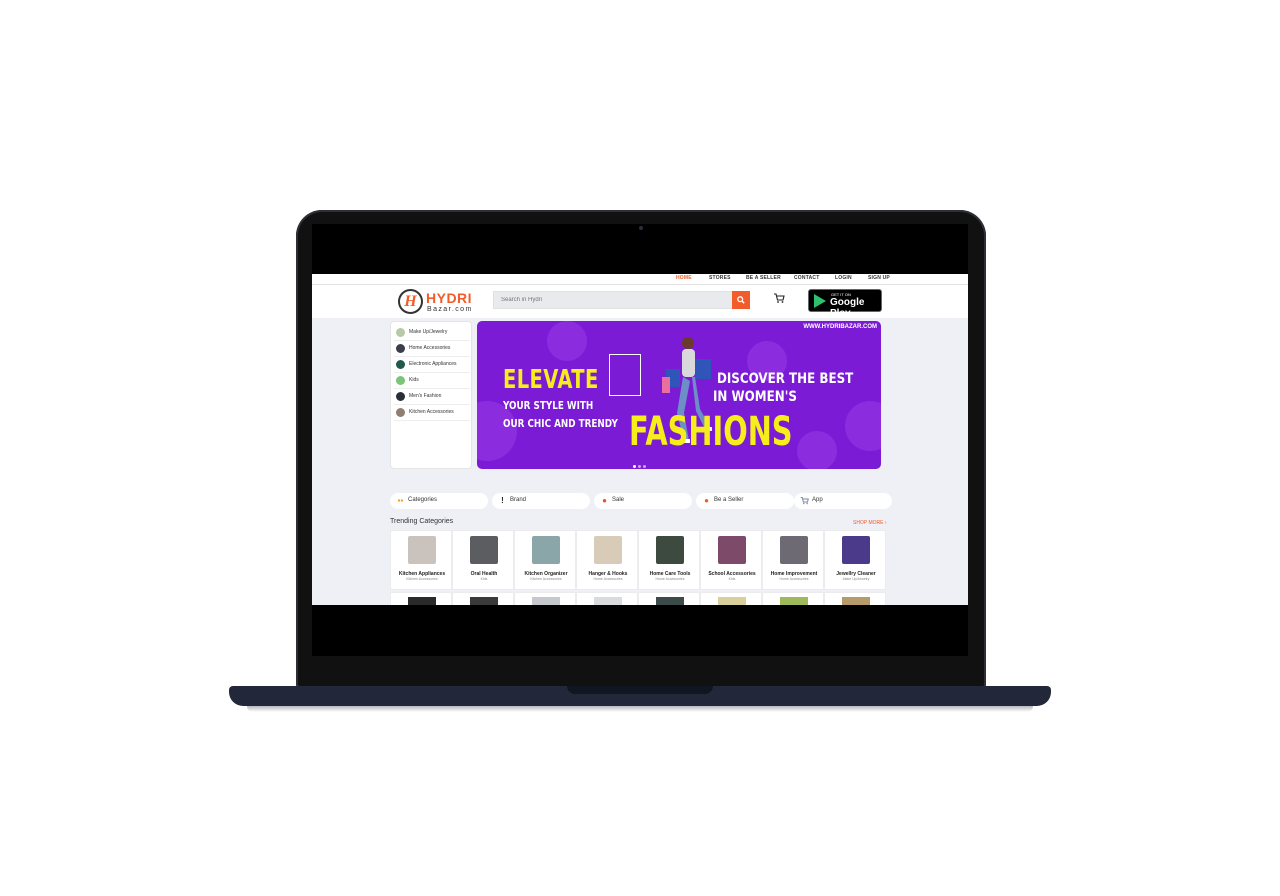 This screenshot has width=1280, height=896. Describe the element at coordinates (669, 560) in the screenshot. I see `category-card: Home Care Tools Home Accessories` at that location.